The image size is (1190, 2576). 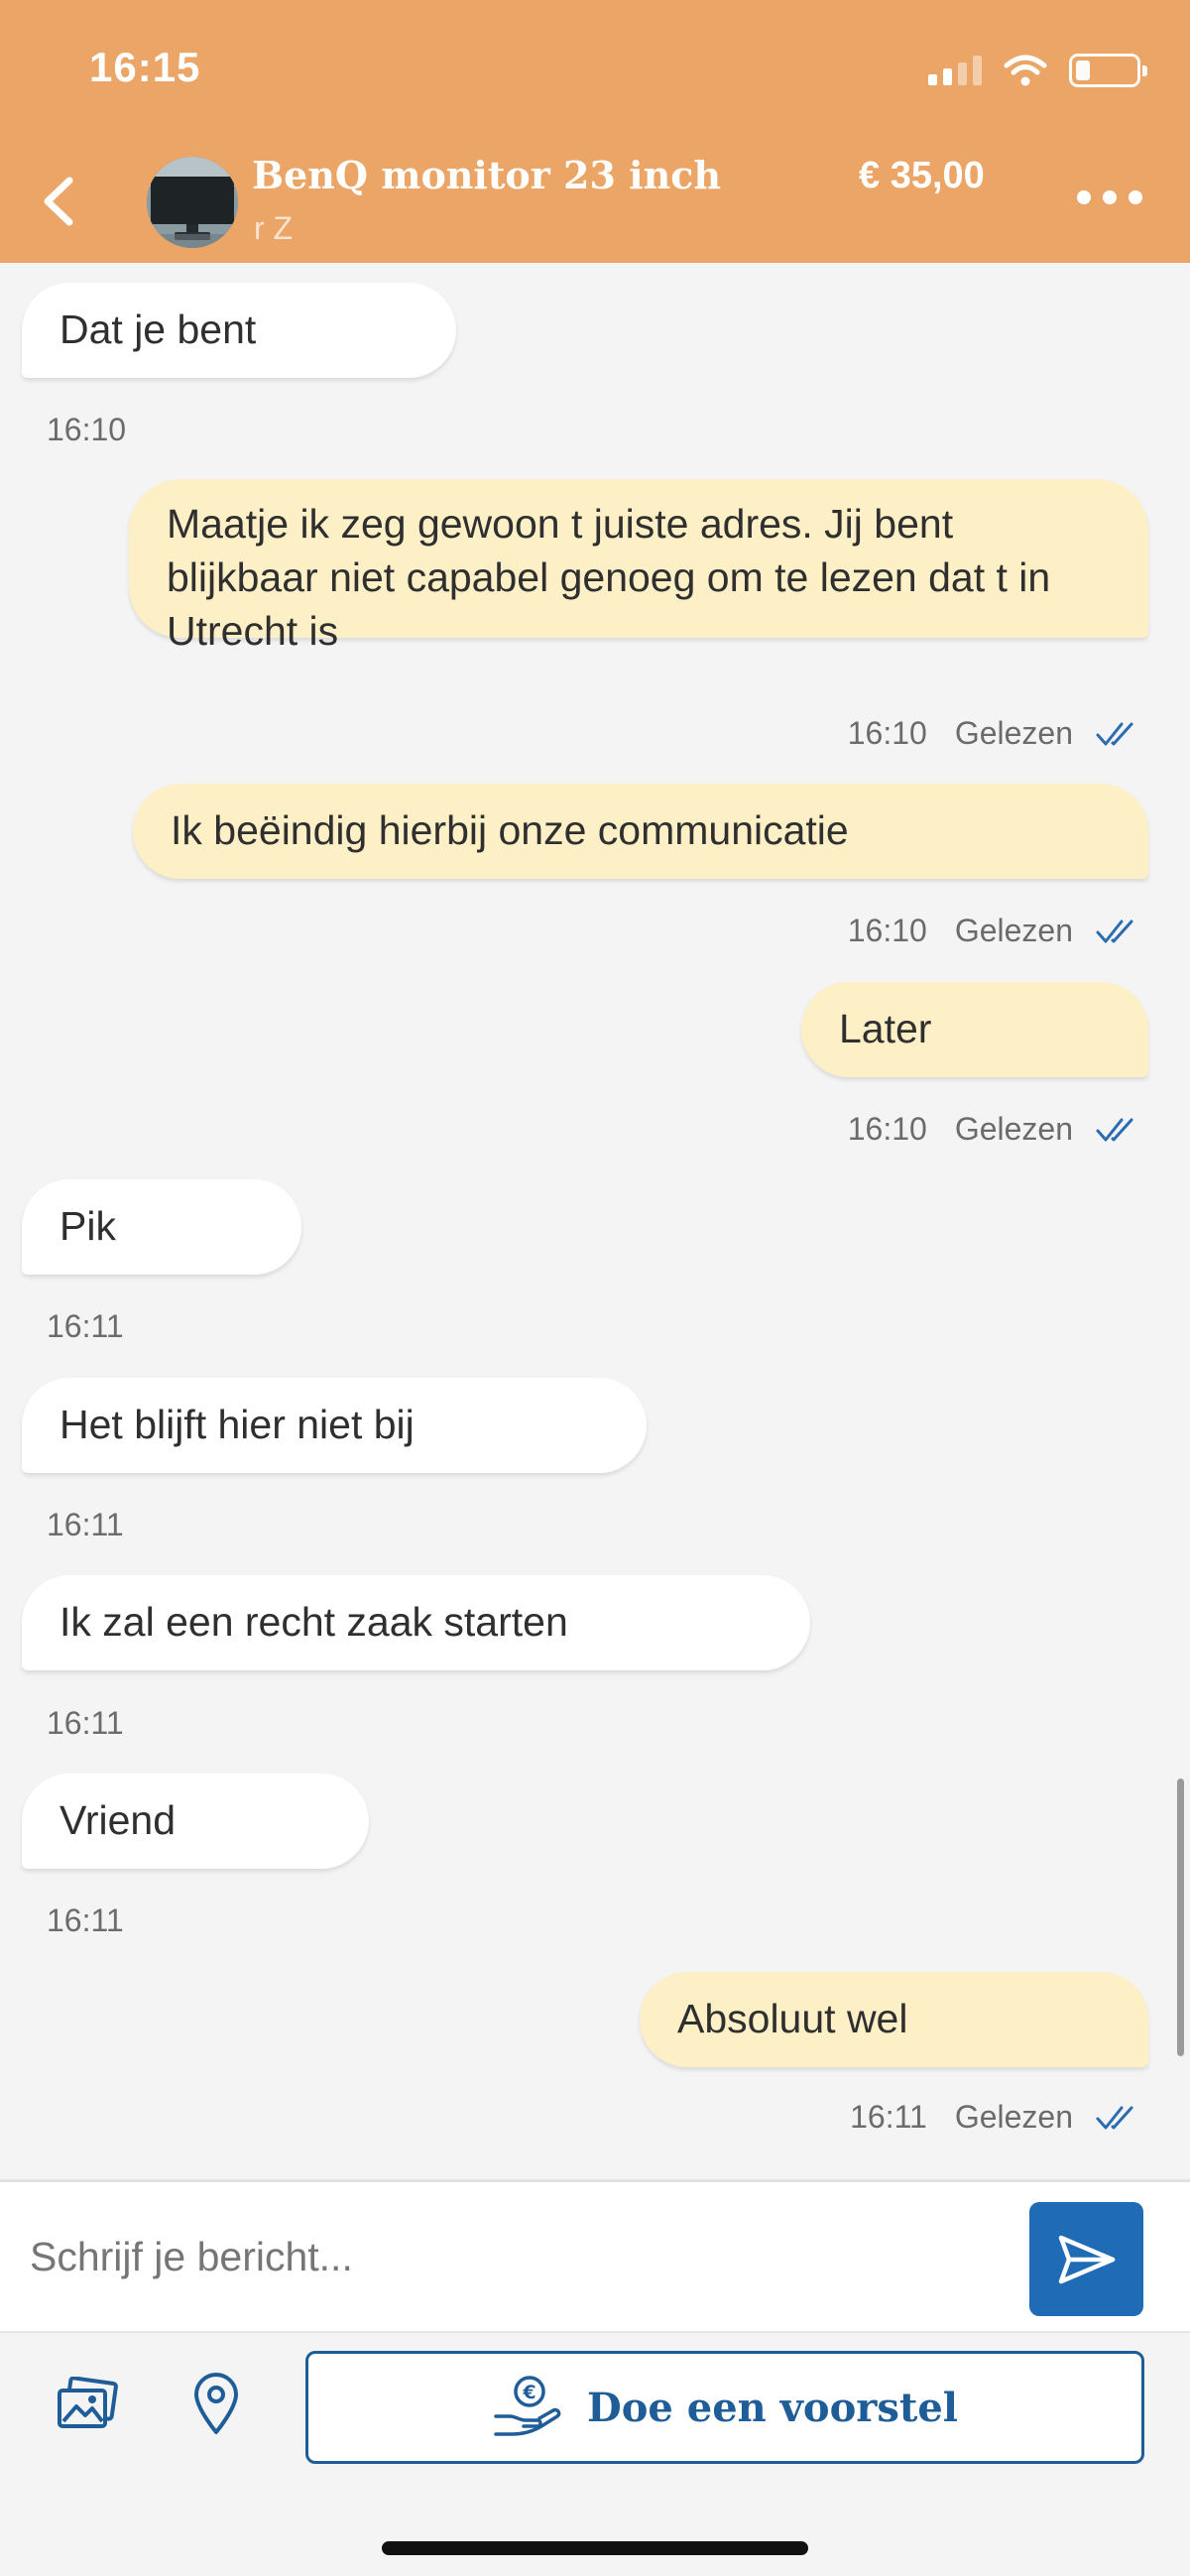 I want to click on message-text: Later, so click(x=885, y=1028).